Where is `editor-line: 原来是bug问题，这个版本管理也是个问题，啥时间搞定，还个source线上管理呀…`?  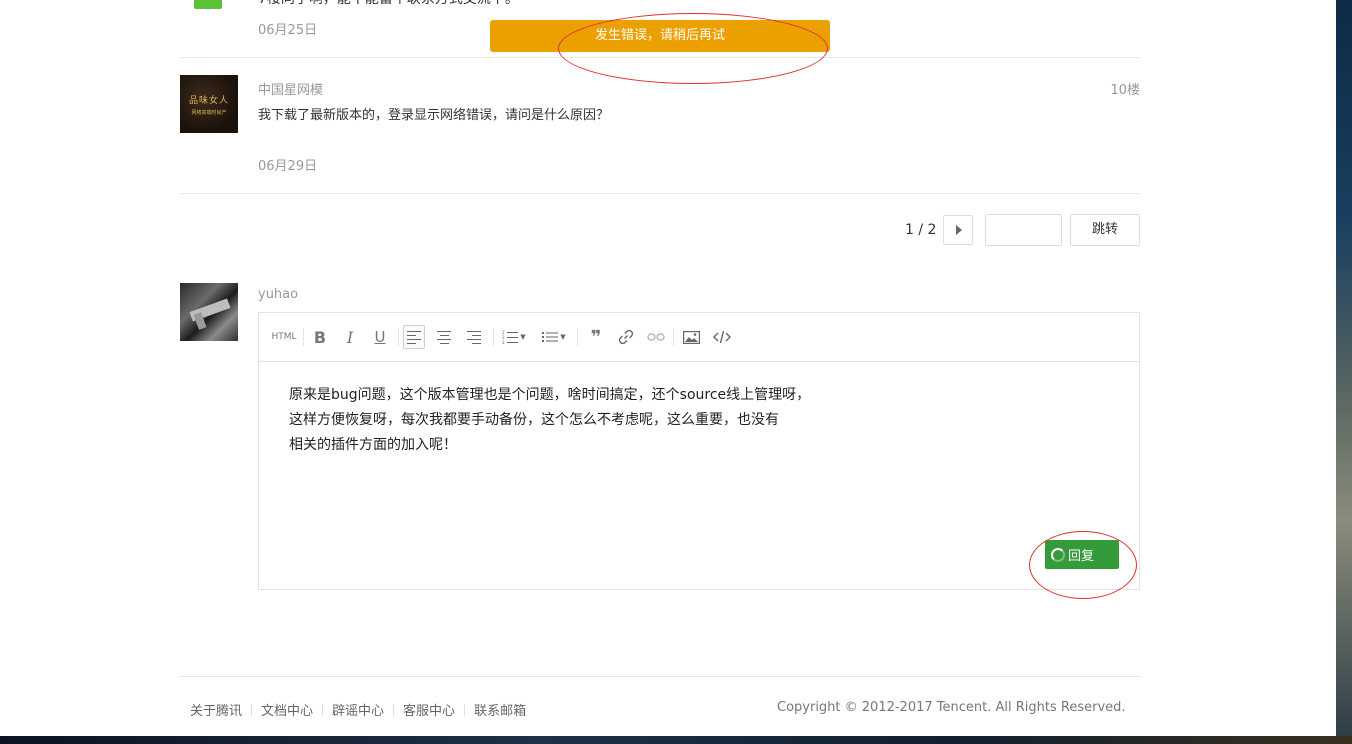
editor-line: 原来是bug问题，这个版本管理也是个问题，啥时间搞定，还个source线上管理呀… is located at coordinates (550, 395).